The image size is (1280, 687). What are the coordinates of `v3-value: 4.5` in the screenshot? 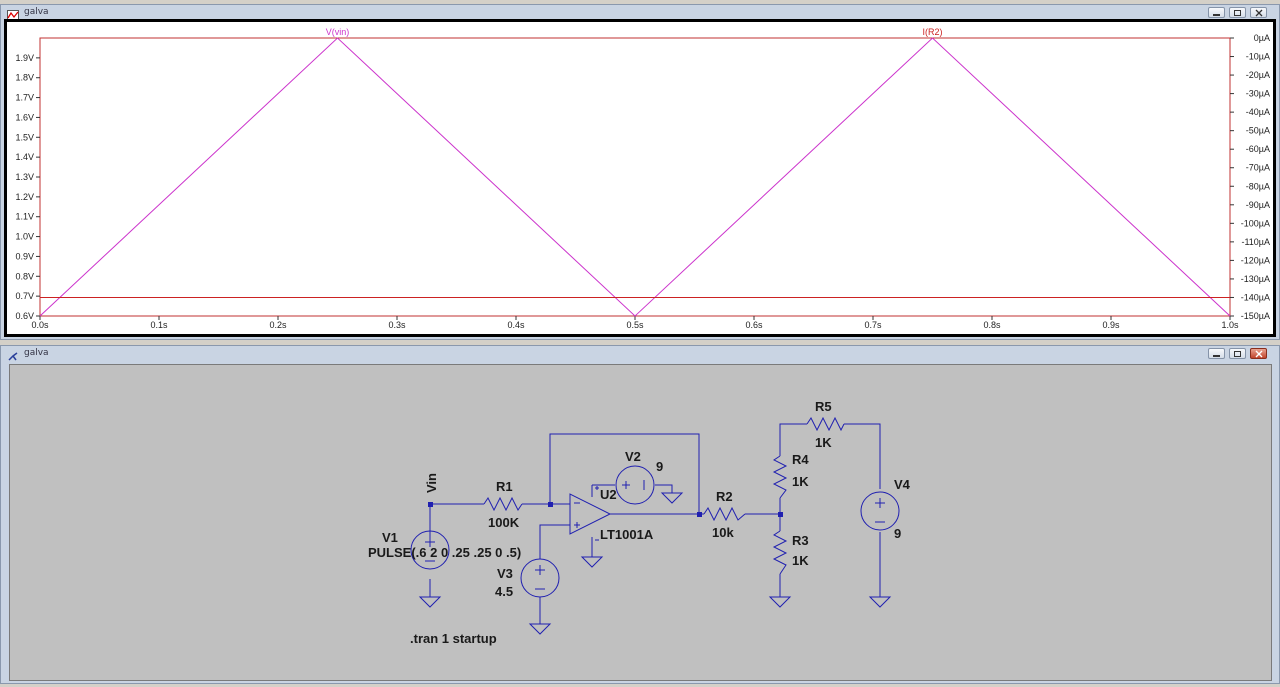 It's located at (504, 591).